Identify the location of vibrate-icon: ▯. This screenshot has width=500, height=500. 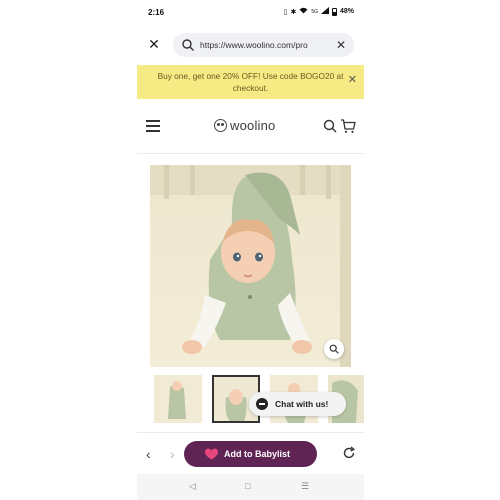
(285, 12).